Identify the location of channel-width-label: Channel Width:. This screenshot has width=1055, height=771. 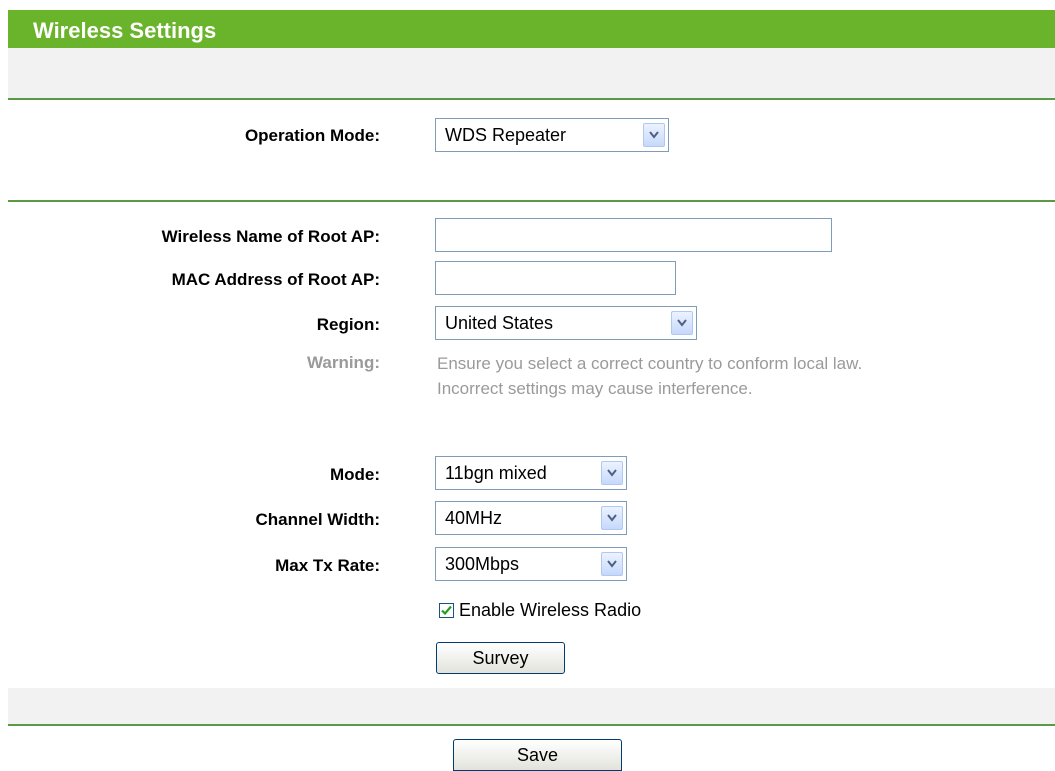
(318, 519).